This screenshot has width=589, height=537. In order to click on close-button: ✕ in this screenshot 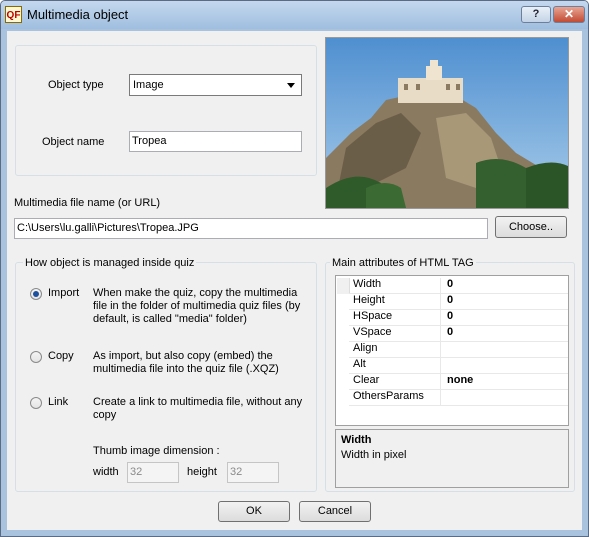, I will do `click(569, 14)`.